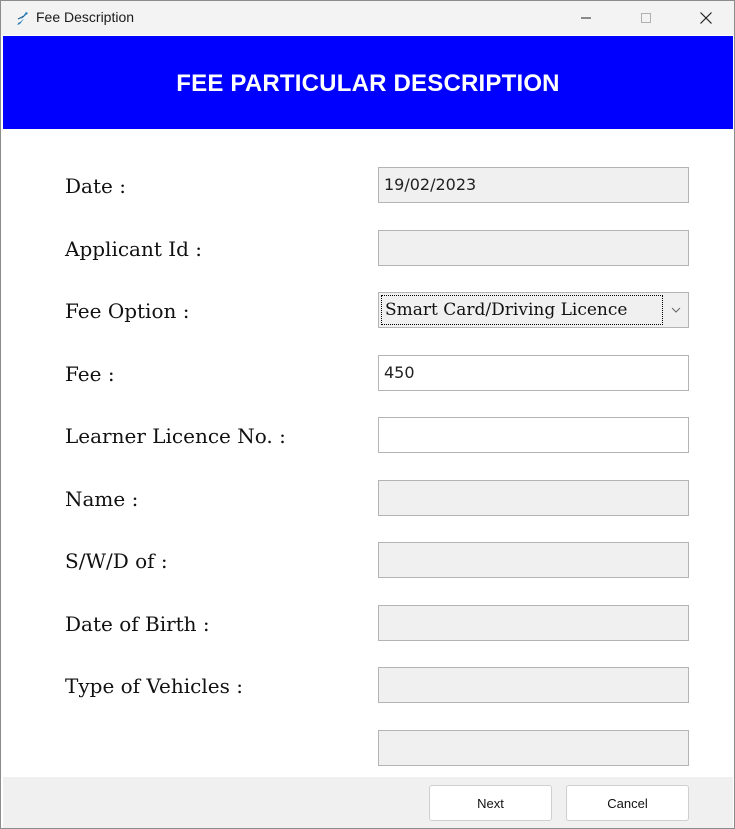 This screenshot has height=829, width=735. Describe the element at coordinates (533, 185) in the screenshot. I see `date-field: 19/02/2023` at that location.